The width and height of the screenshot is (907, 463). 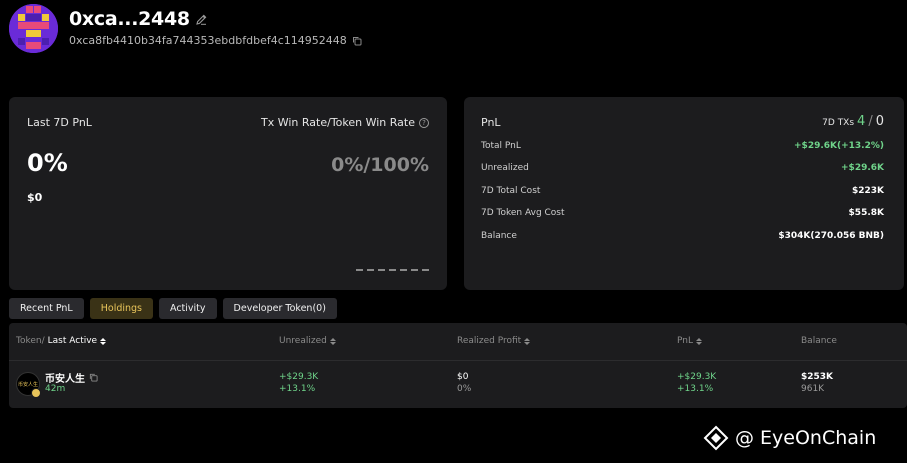 I want to click on help-icon: ?, so click(x=424, y=122).